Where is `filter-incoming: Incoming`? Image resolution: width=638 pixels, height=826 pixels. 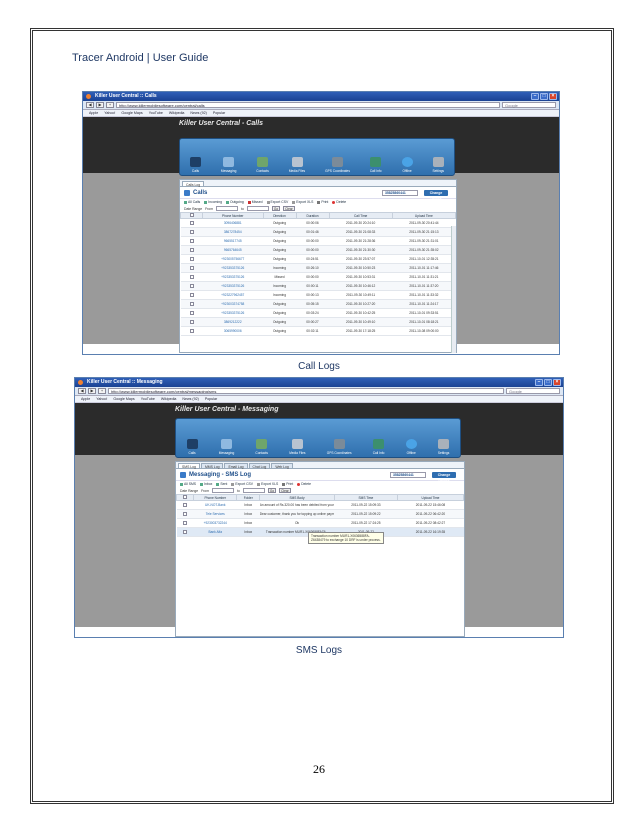 filter-incoming: Incoming is located at coordinates (213, 202).